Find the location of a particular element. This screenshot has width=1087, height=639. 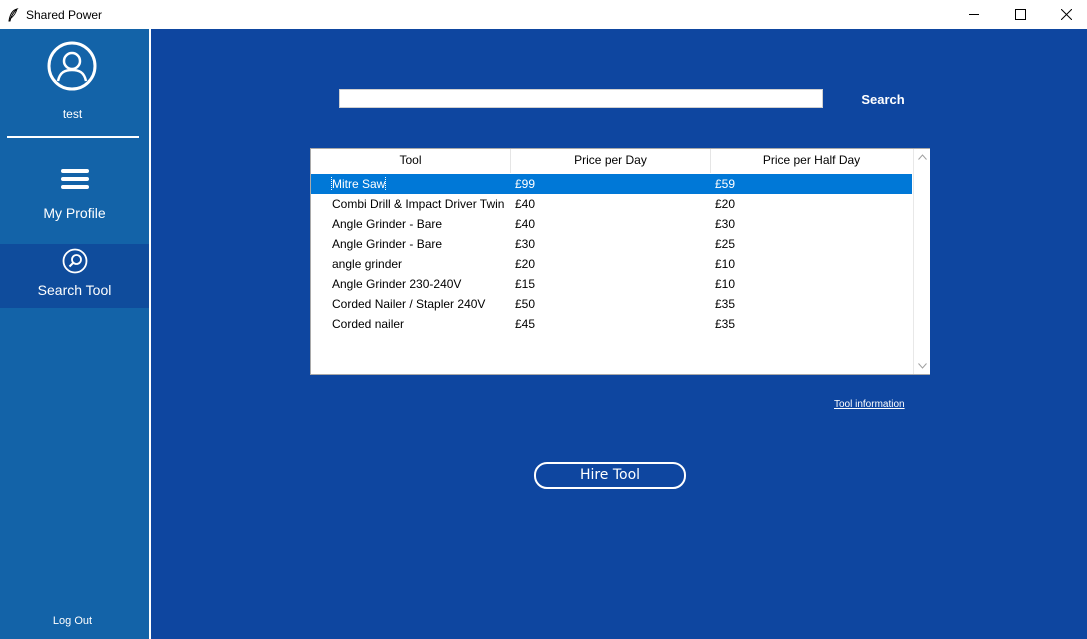

maximize-icon is located at coordinates (1020, 14).